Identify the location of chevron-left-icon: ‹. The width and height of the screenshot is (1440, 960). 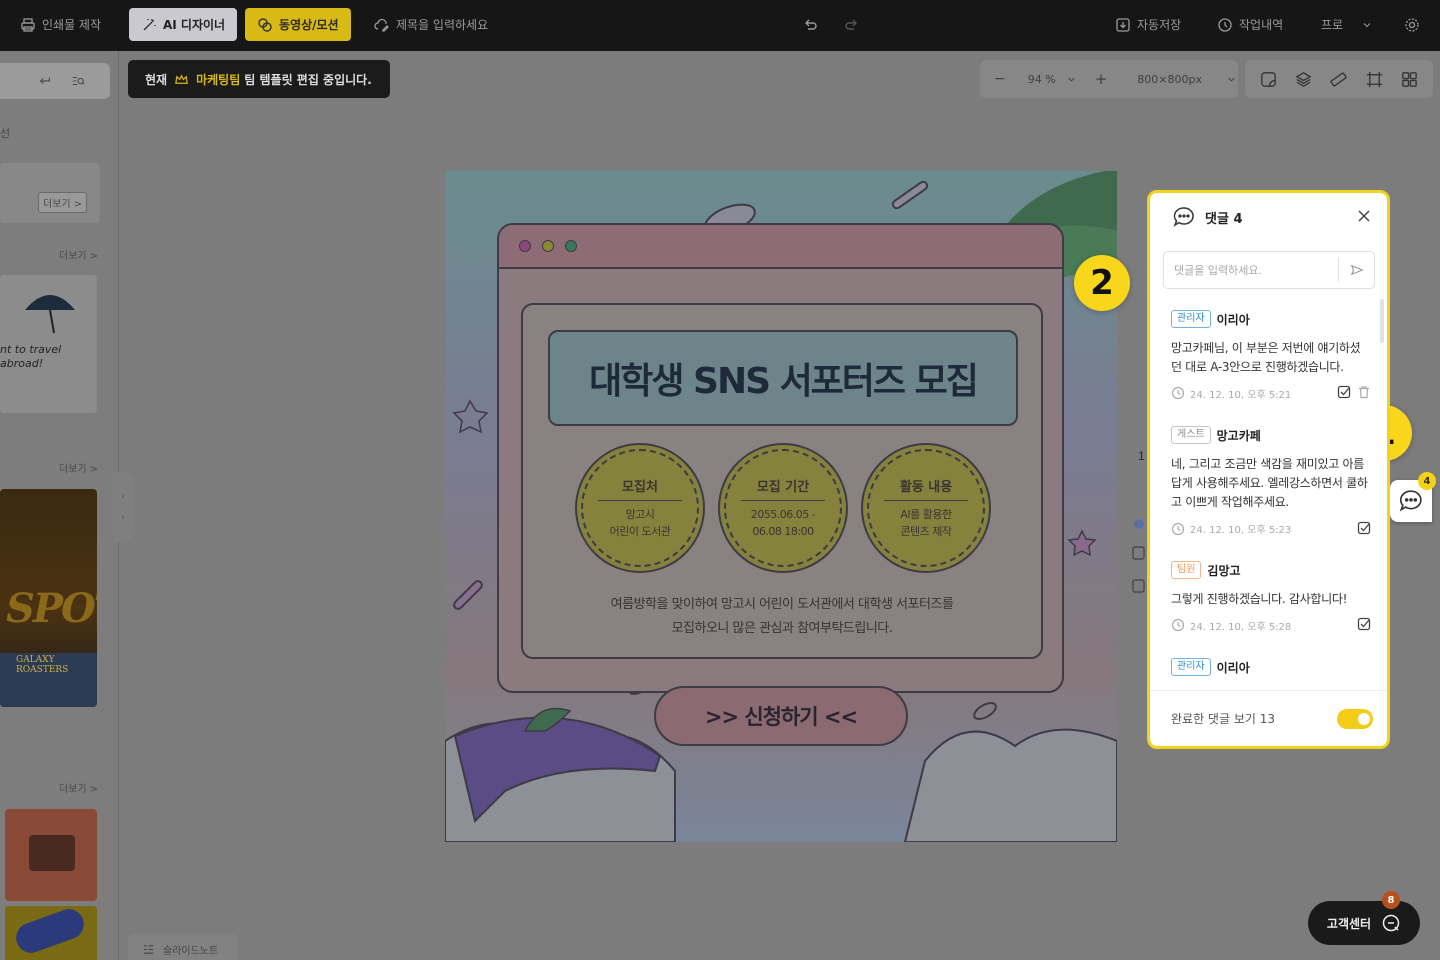
(123, 496).